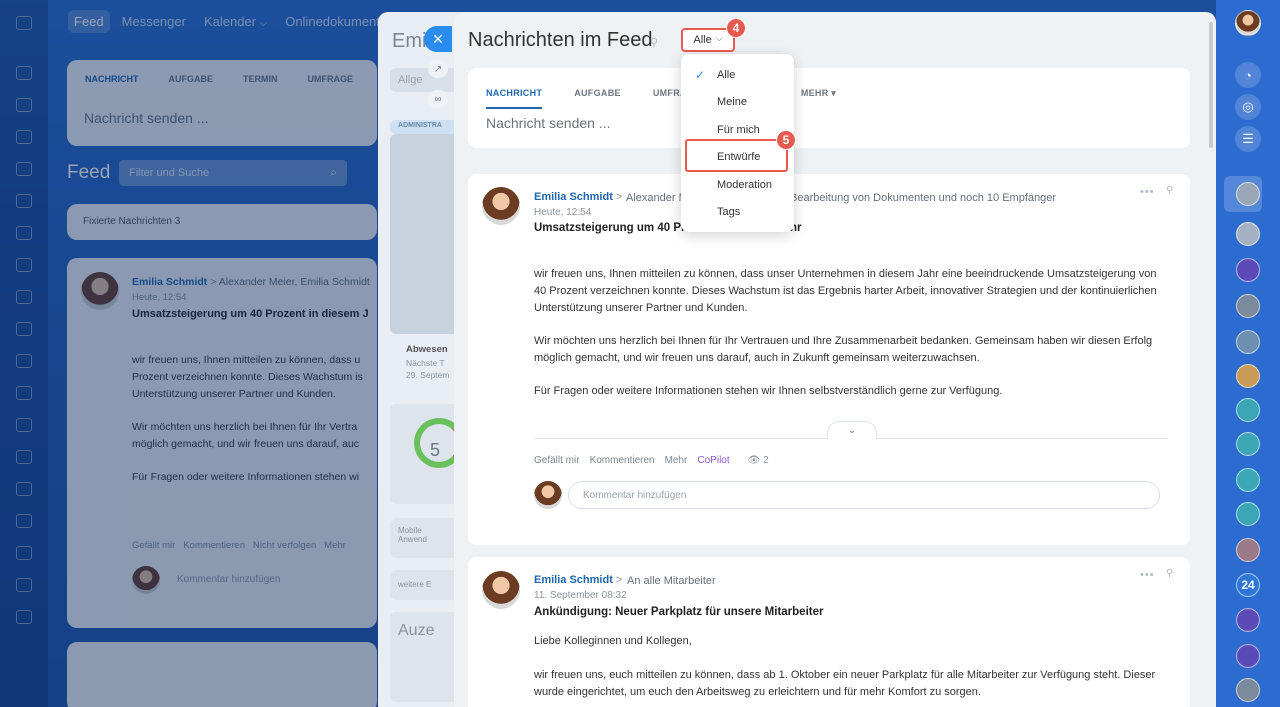 Image resolution: width=1280 pixels, height=707 pixels. Describe the element at coordinates (719, 38) in the screenshot. I see `chevron-down-icon: ⌵` at that location.